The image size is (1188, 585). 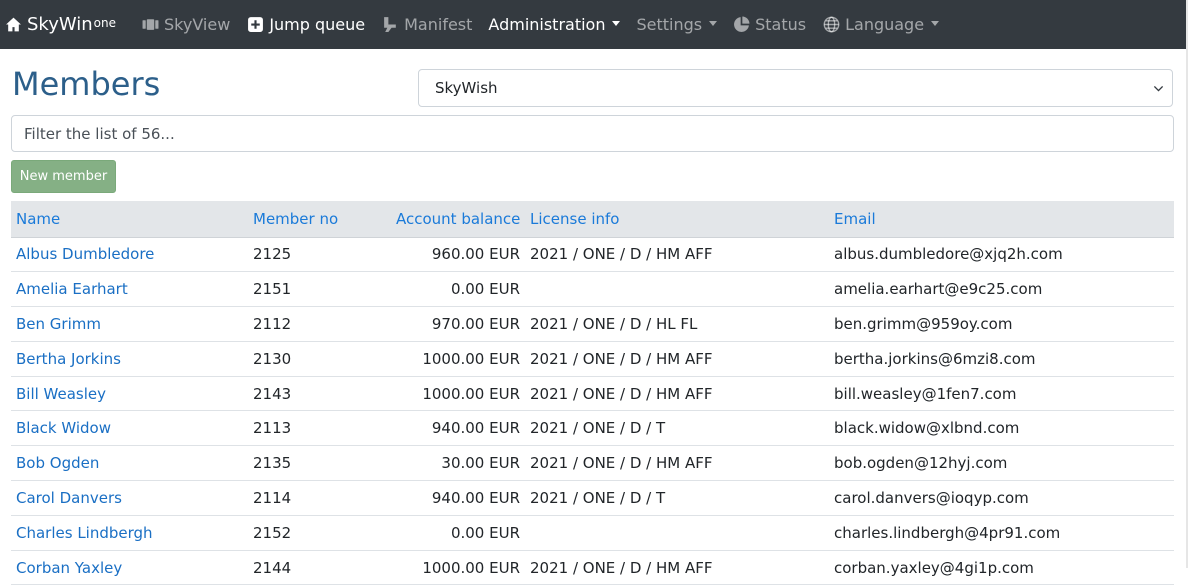 What do you see at coordinates (319, 324) in the screenshot?
I see `member-number: 2112` at bounding box center [319, 324].